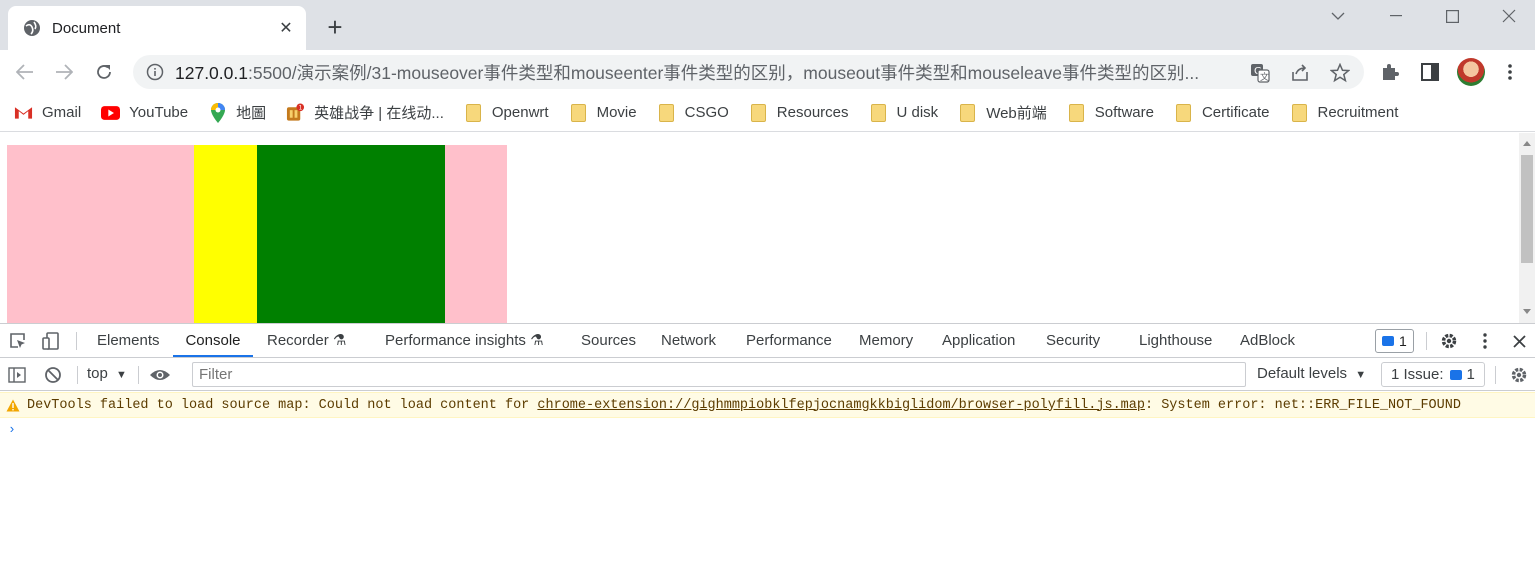 The image size is (1535, 580). I want to click on bookmark-label: Software, so click(1124, 112).